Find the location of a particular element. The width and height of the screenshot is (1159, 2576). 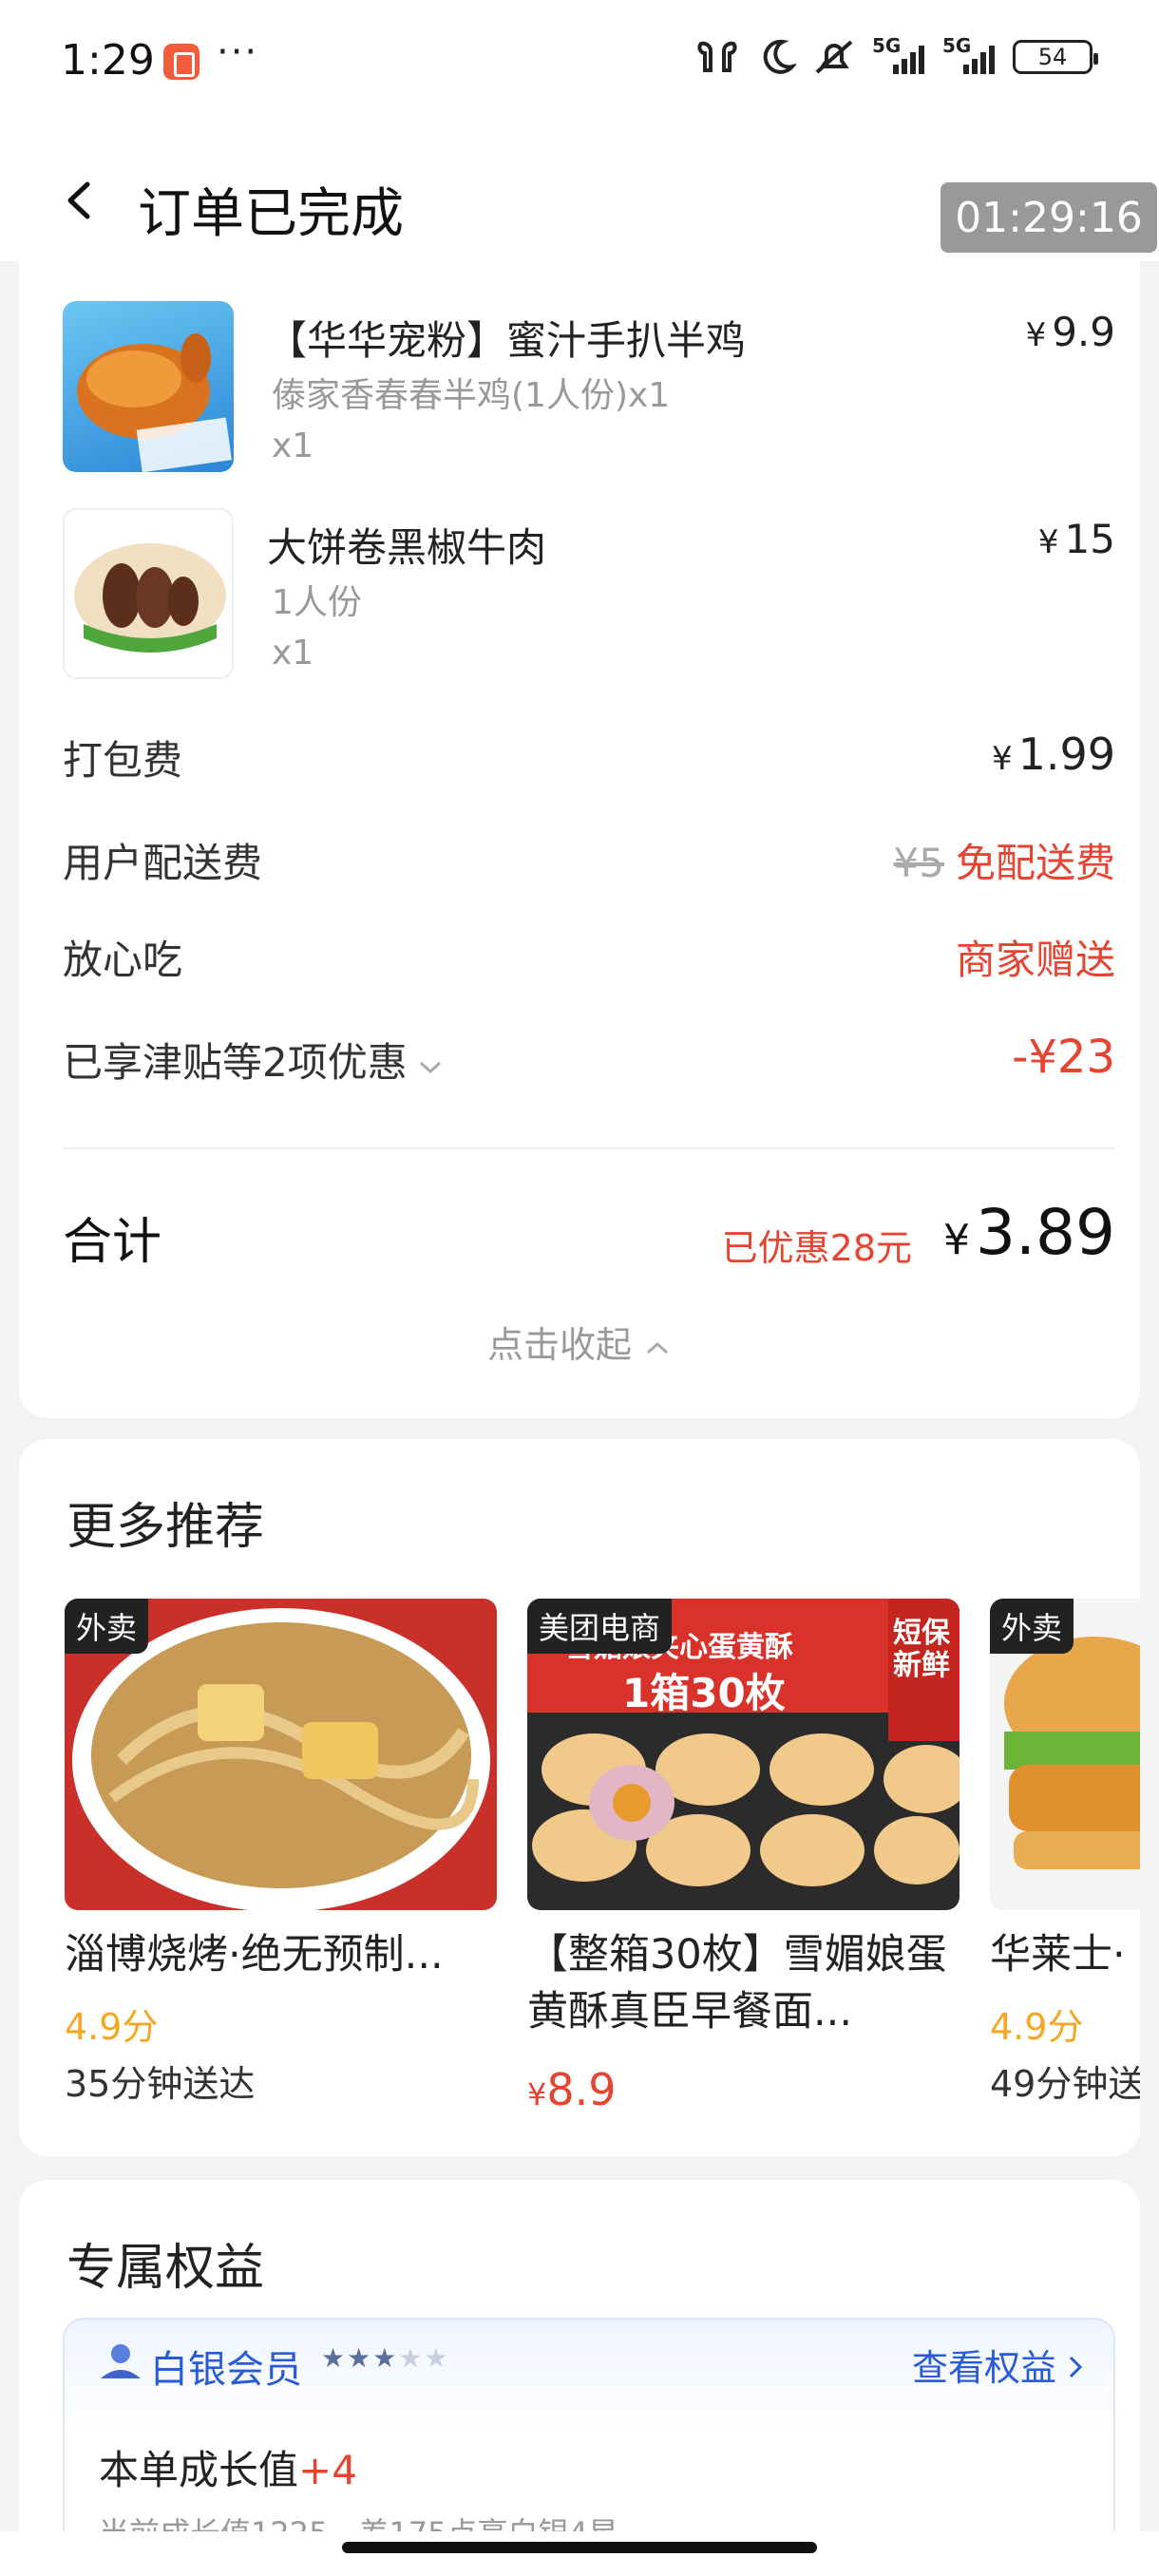

item-image-wrap is located at coordinates (148, 593).